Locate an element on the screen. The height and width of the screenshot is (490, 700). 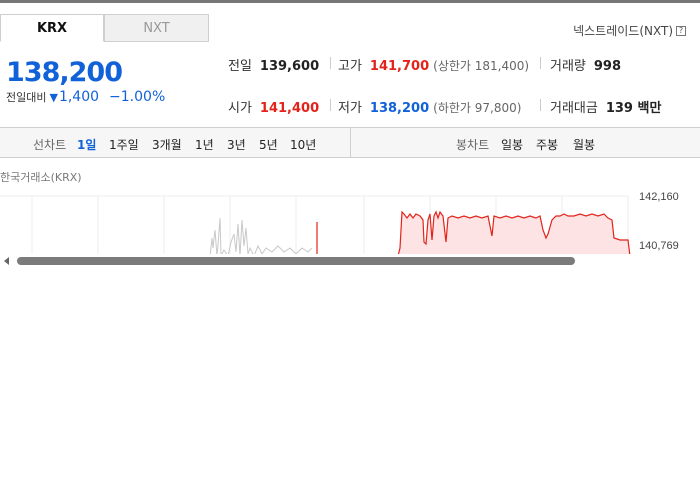
change-percent: −1.00% is located at coordinates (137, 97).